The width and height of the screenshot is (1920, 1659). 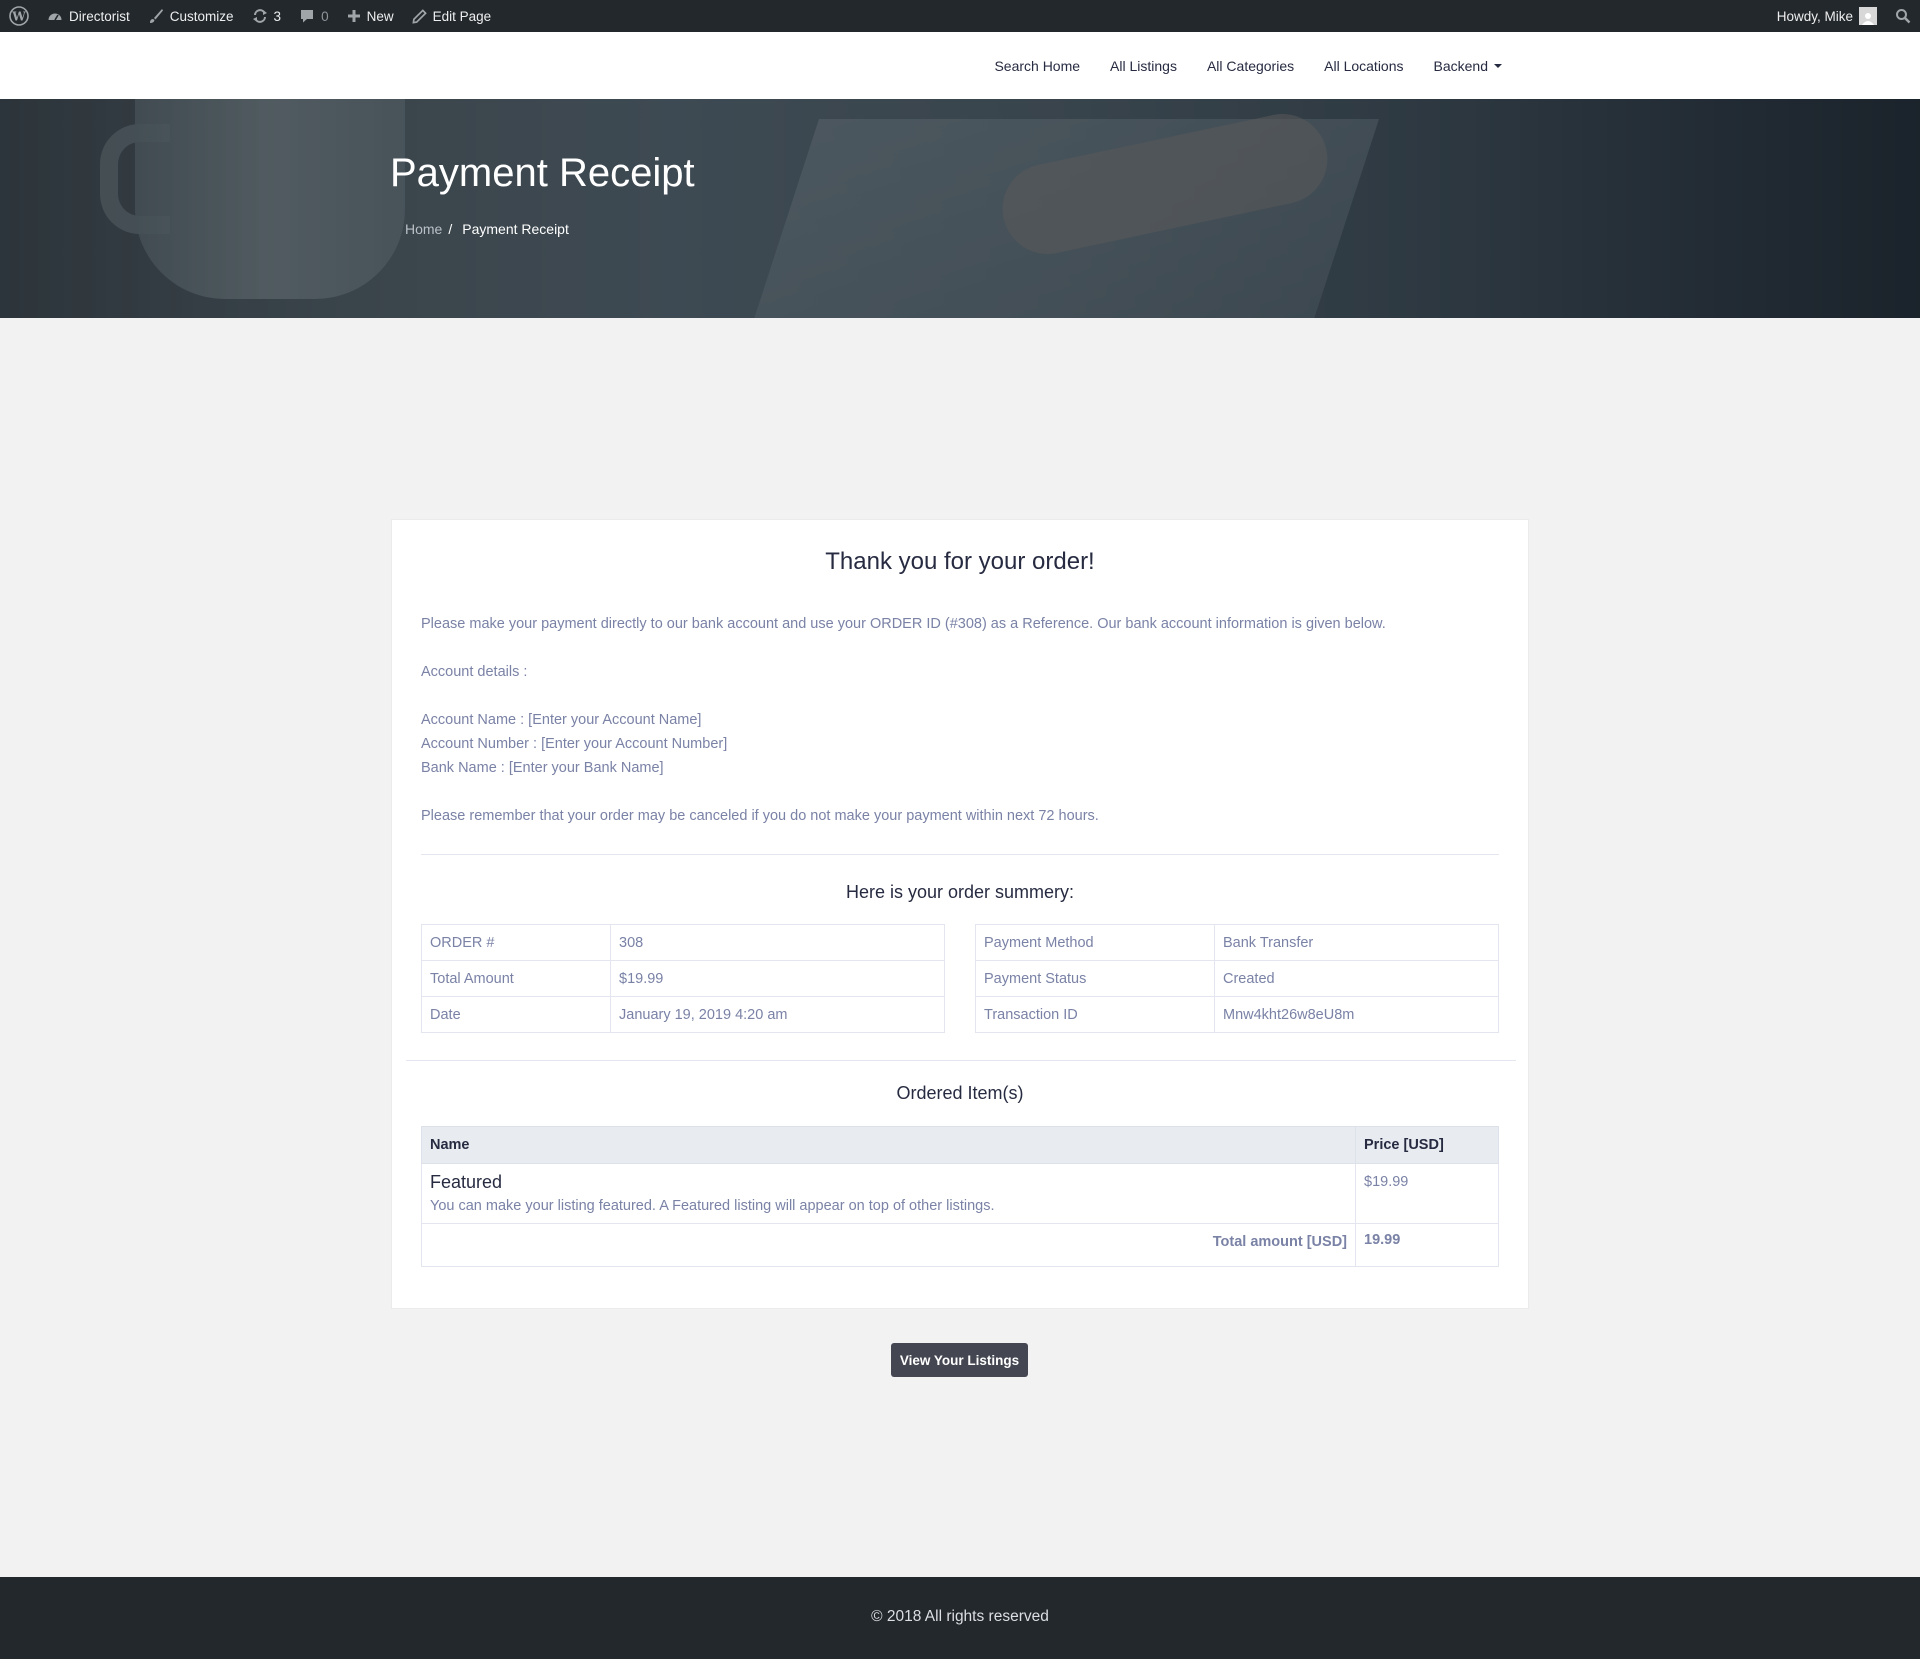 What do you see at coordinates (888, 1145) in the screenshot?
I see `name-column-header: Name` at bounding box center [888, 1145].